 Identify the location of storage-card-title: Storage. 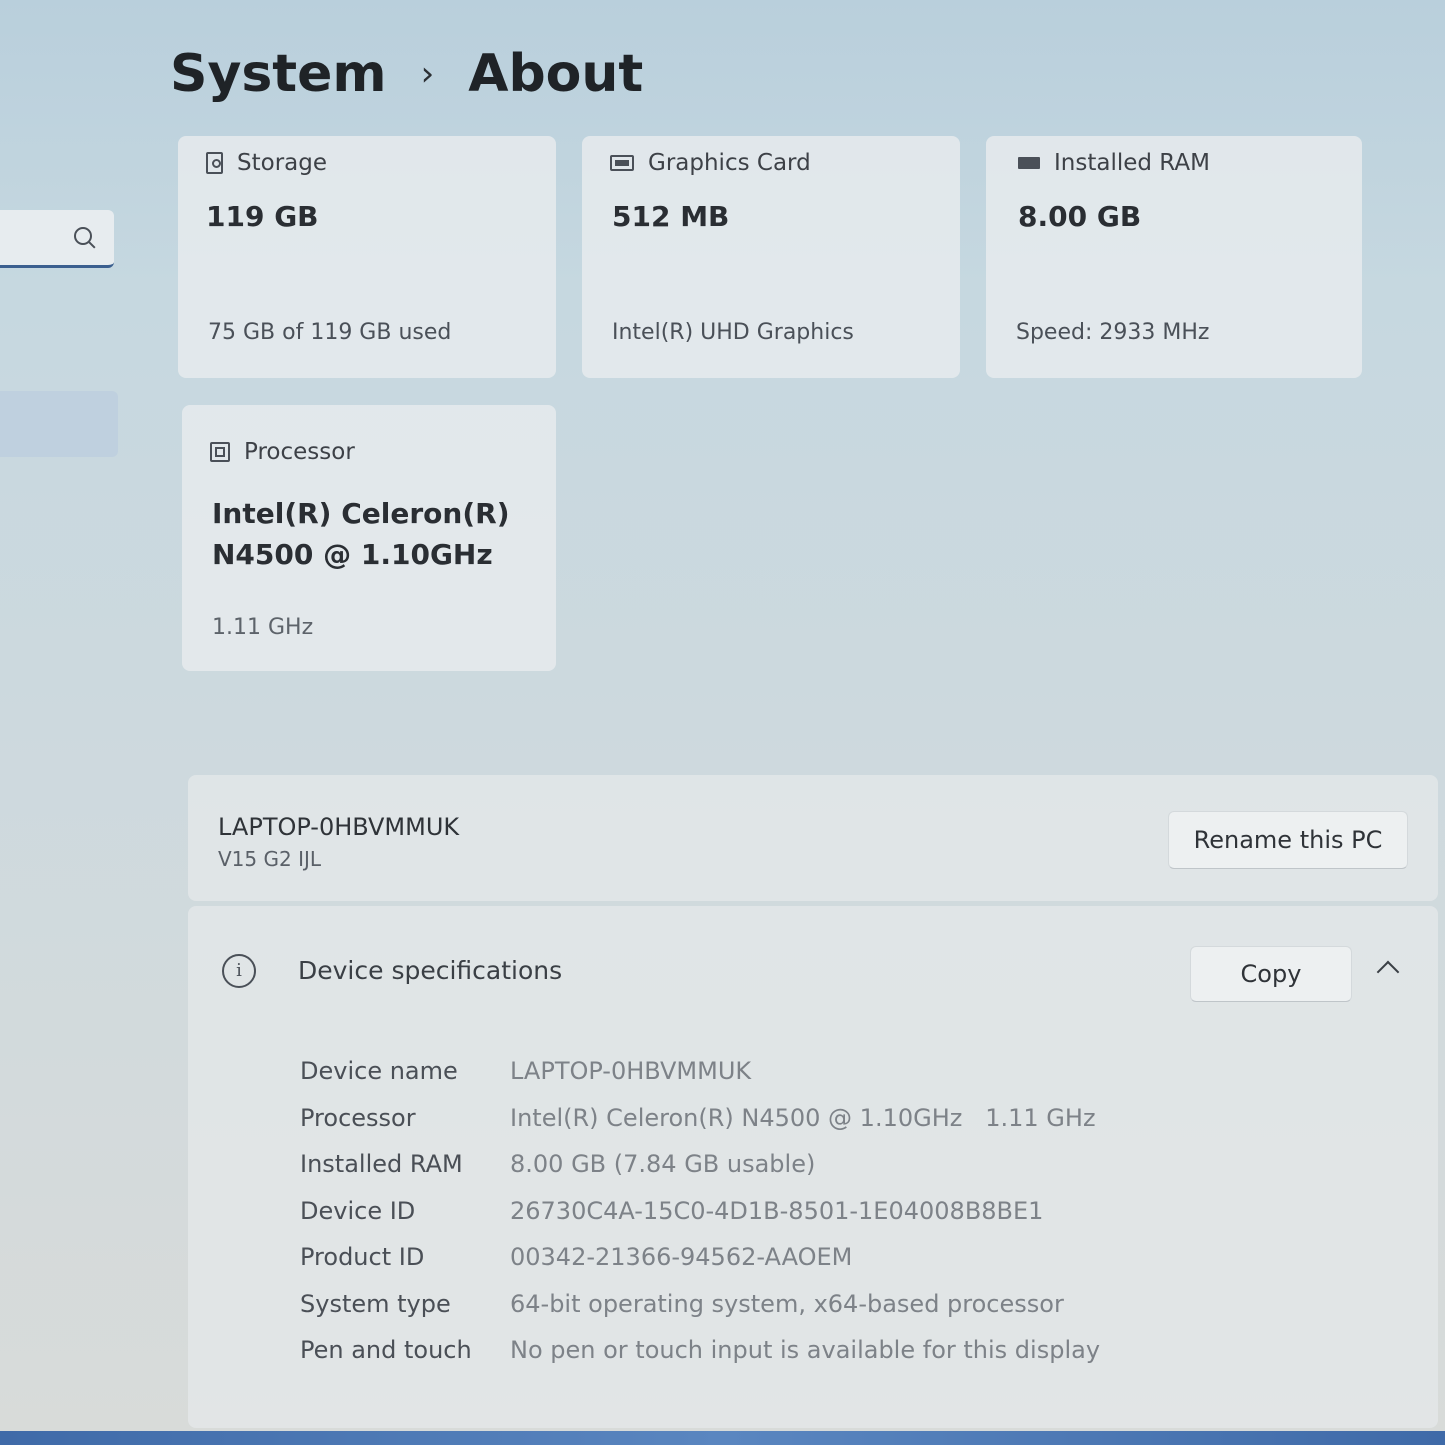
(282, 163).